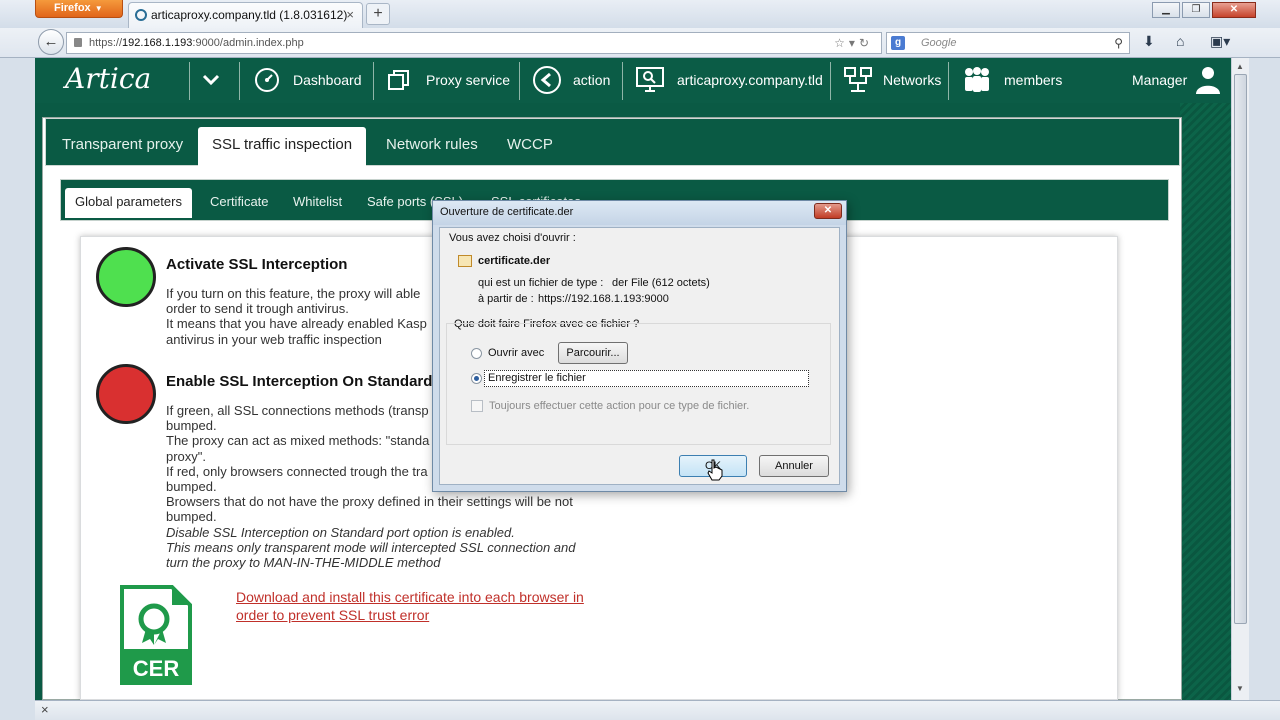 This screenshot has width=1280, height=720. I want to click on close-icon: ×, so click(45, 709).